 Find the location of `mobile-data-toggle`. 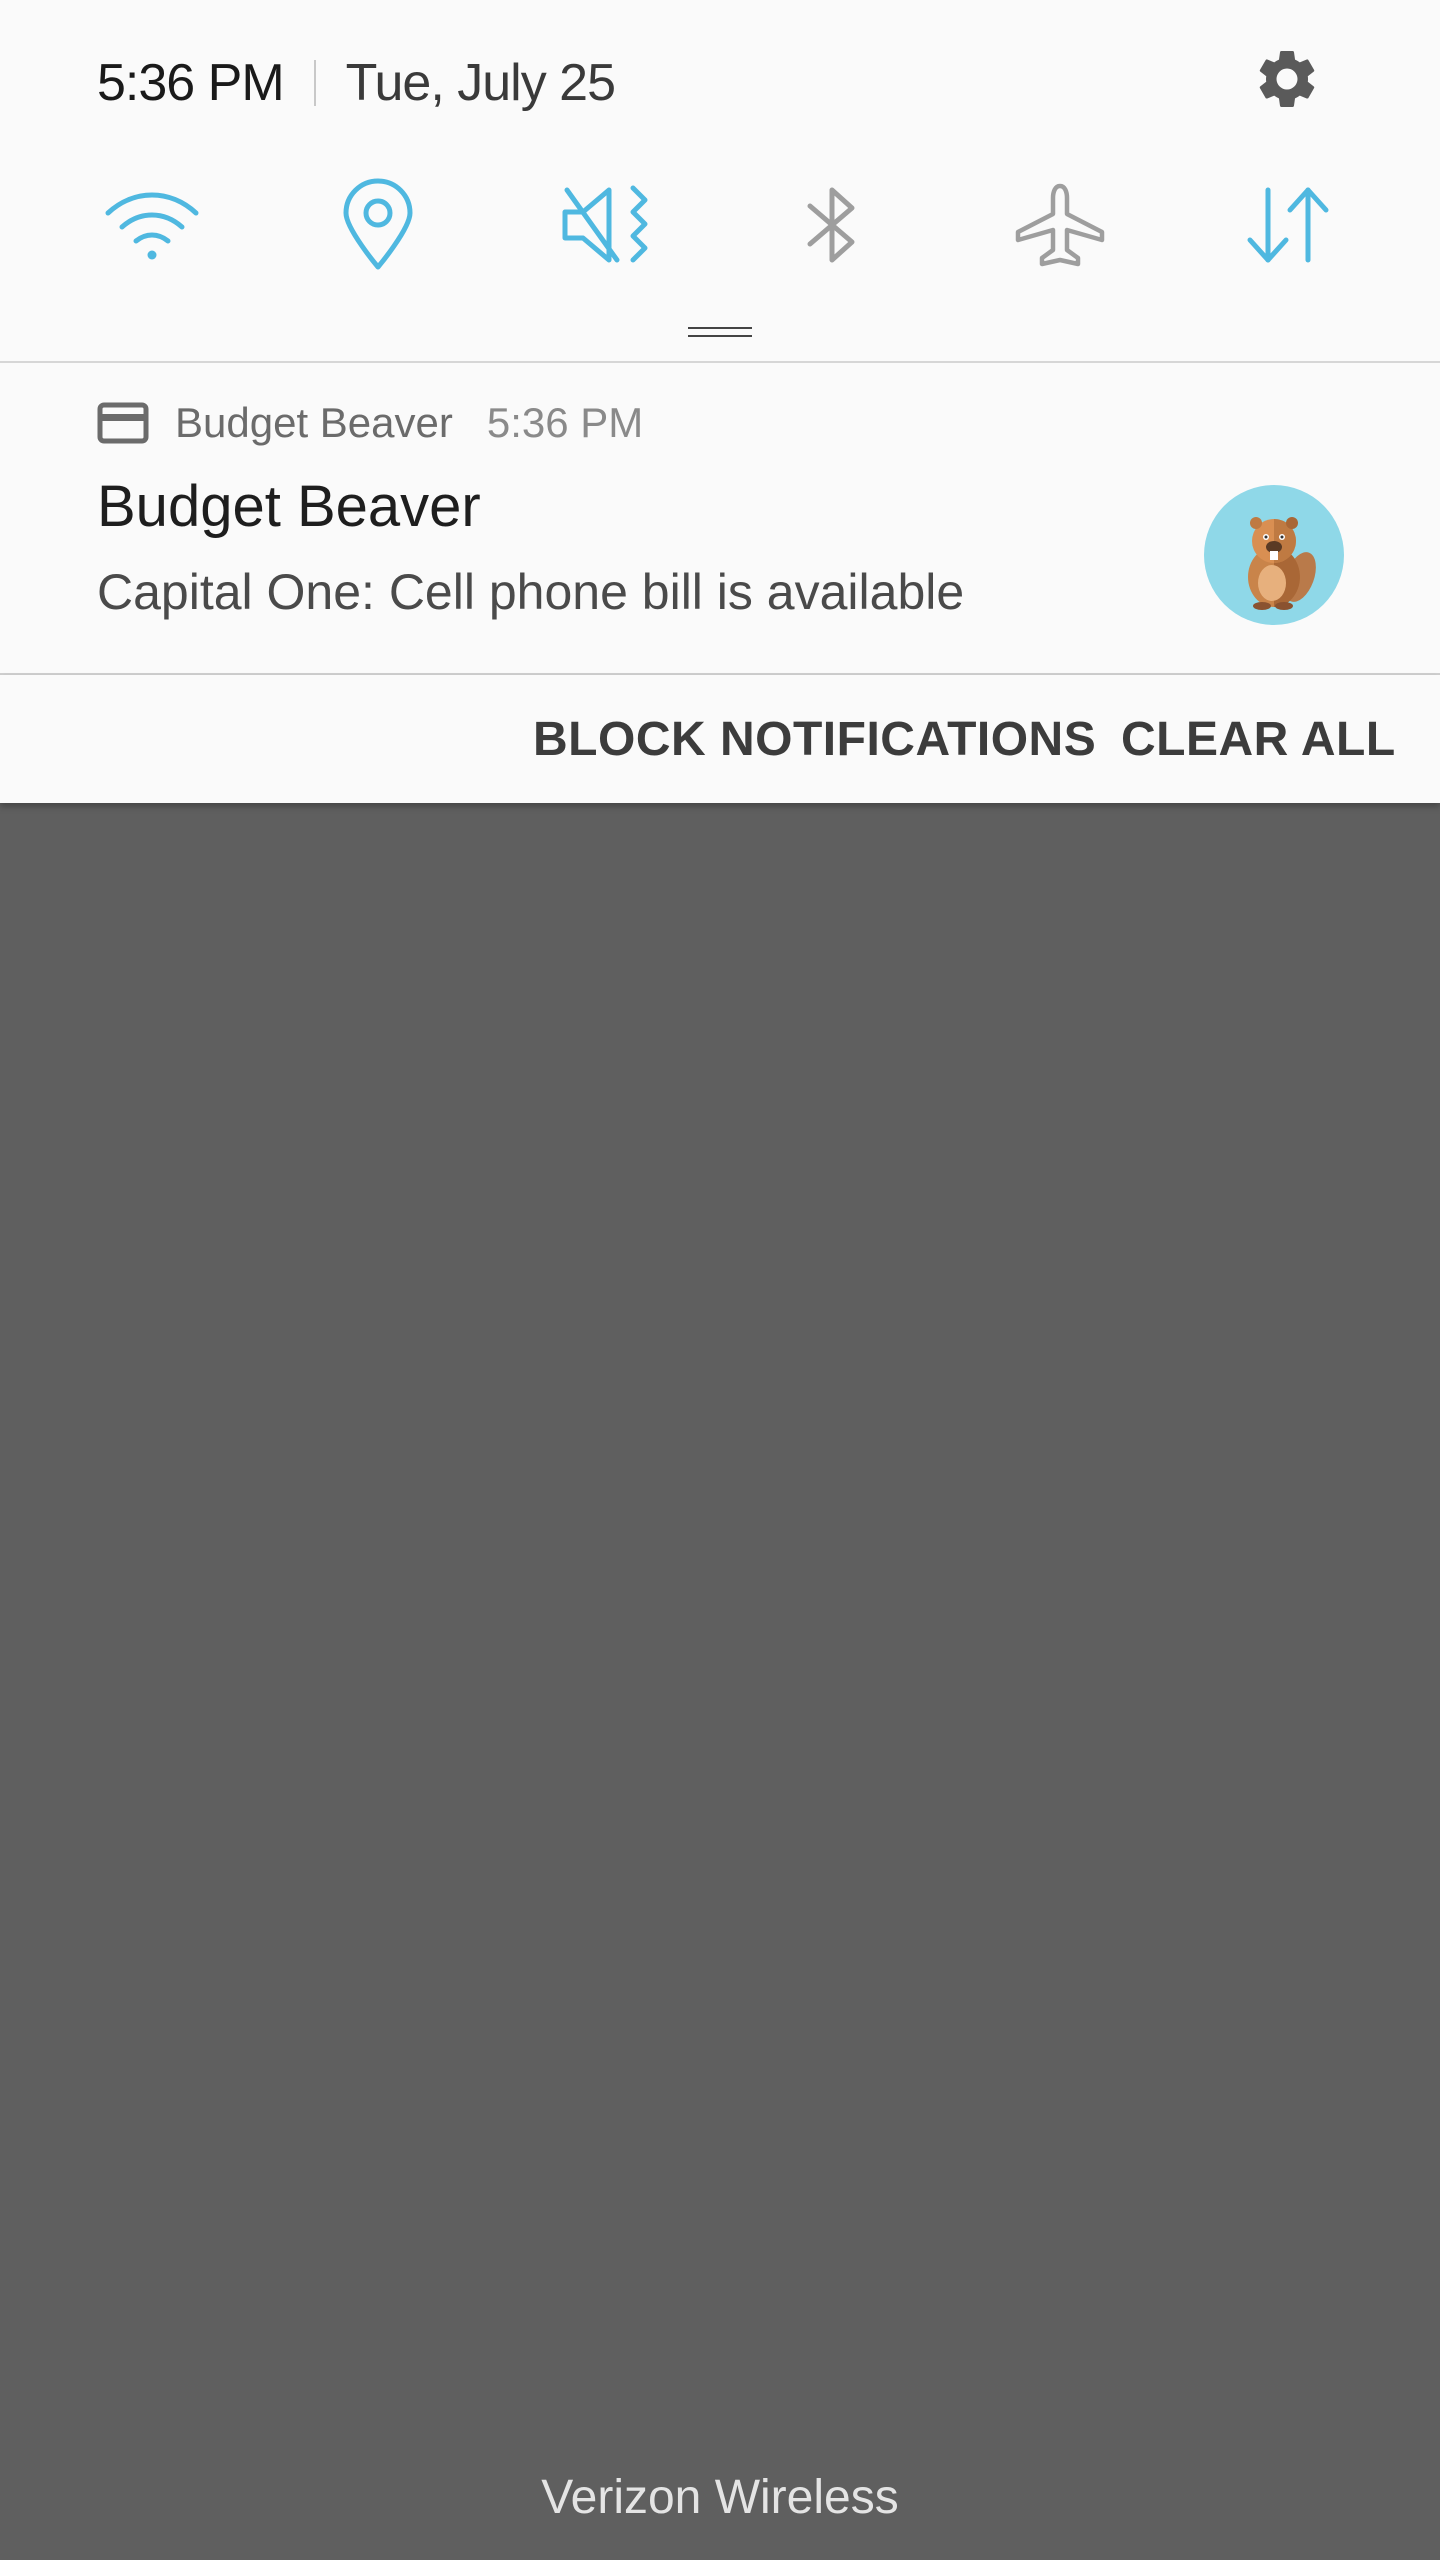

mobile-data-toggle is located at coordinates (1288, 225).